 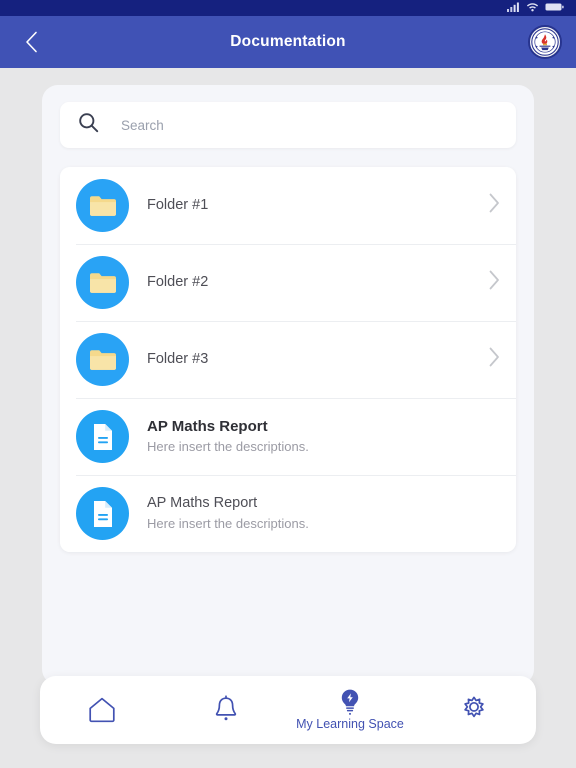 I want to click on lightbulb-icon, so click(x=350, y=702).